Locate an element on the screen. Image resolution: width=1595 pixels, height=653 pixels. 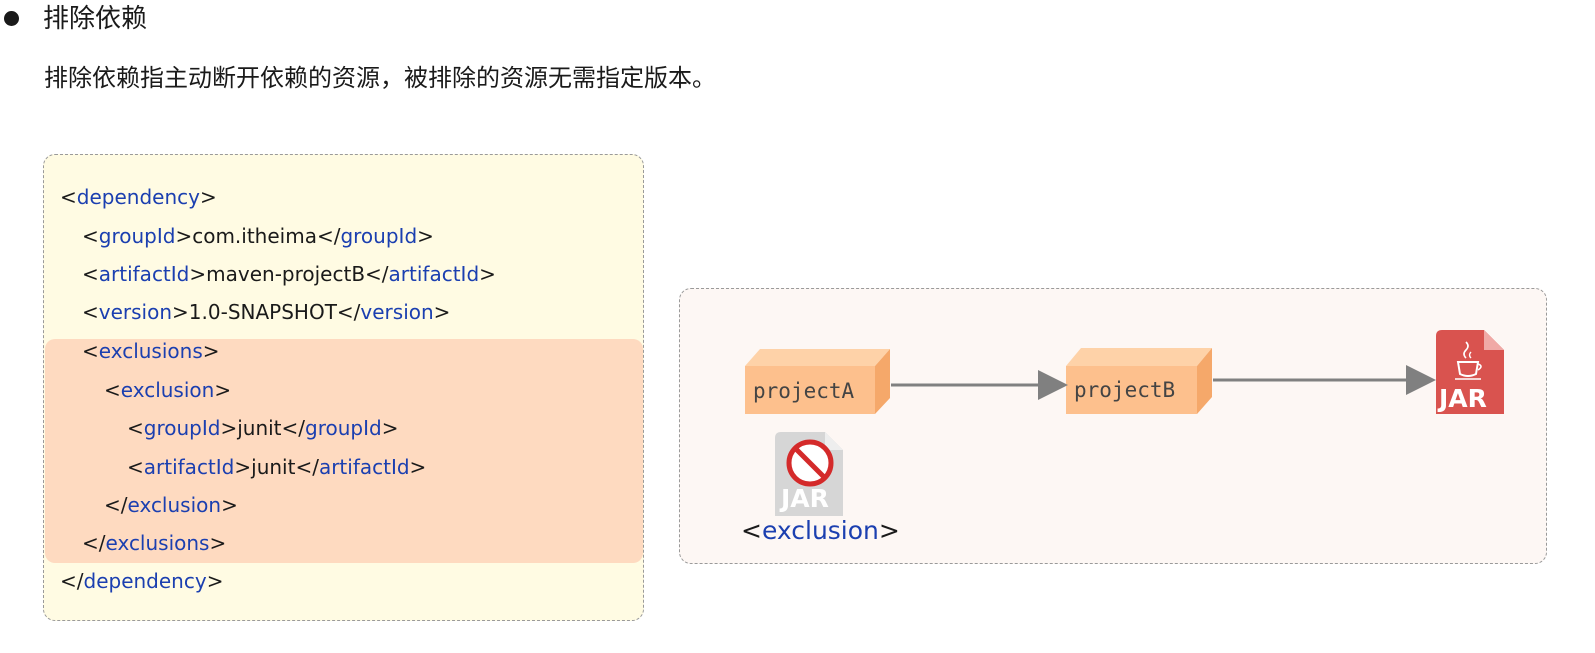
diagram-graphics is located at coordinates (1124, 423).